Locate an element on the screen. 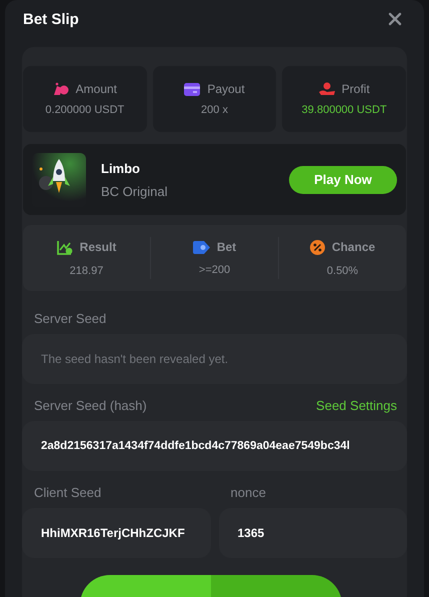 This screenshot has width=429, height=597. stat-value: 200 x is located at coordinates (214, 110).